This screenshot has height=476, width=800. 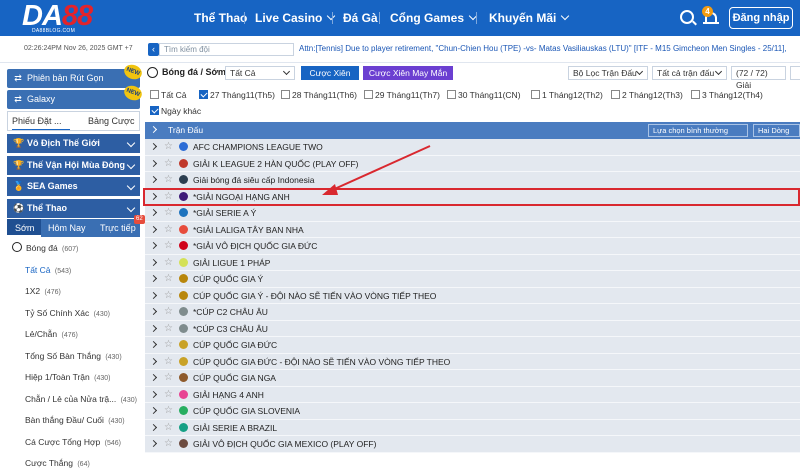 What do you see at coordinates (647, 95) in the screenshot?
I see `date-checkbox: 2 Tháng12(Th3)` at bounding box center [647, 95].